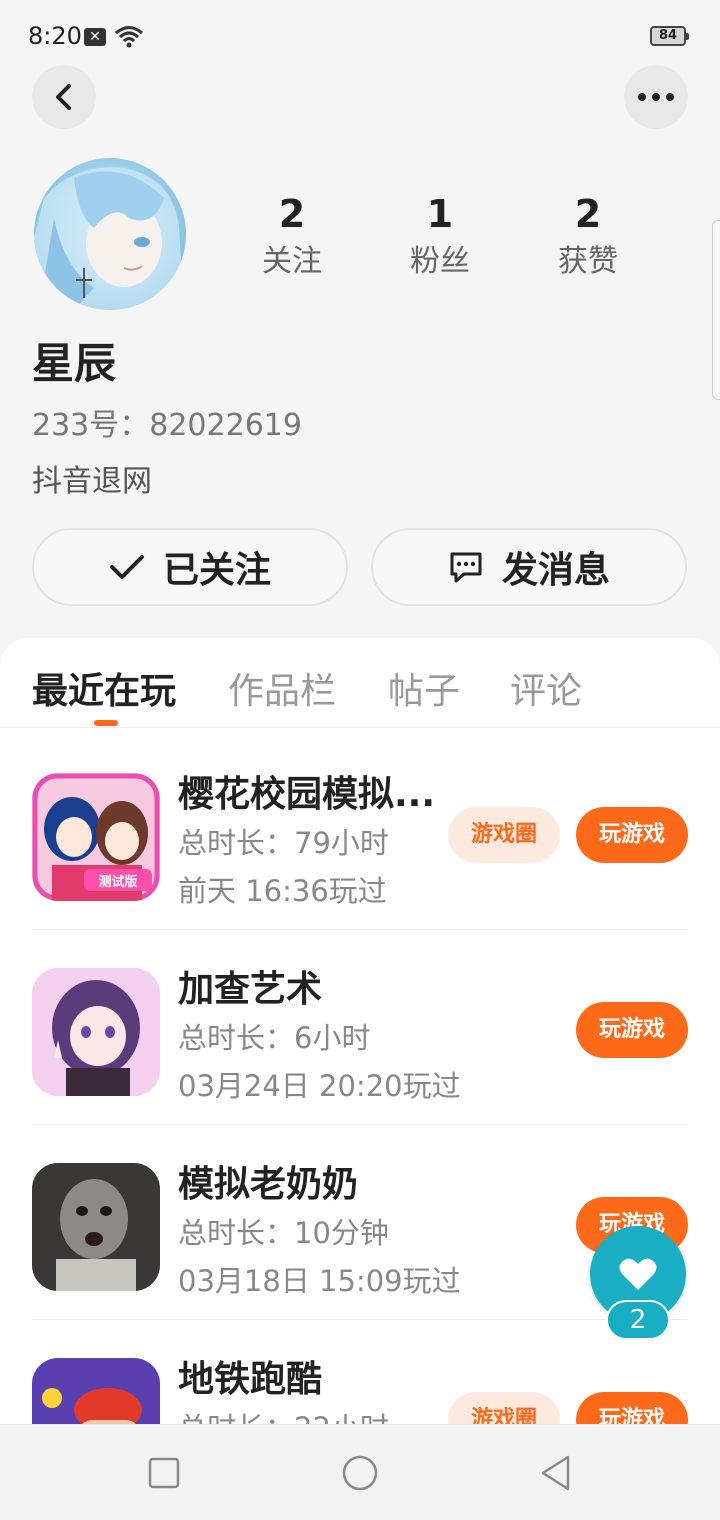 This screenshot has height=1520, width=720. I want to click on stat-label: 粉丝, so click(440, 261).